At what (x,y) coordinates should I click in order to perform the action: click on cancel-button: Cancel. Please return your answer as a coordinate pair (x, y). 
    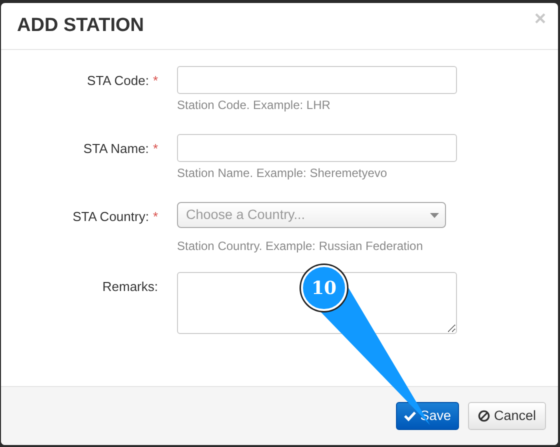
    Looking at the image, I should click on (507, 416).